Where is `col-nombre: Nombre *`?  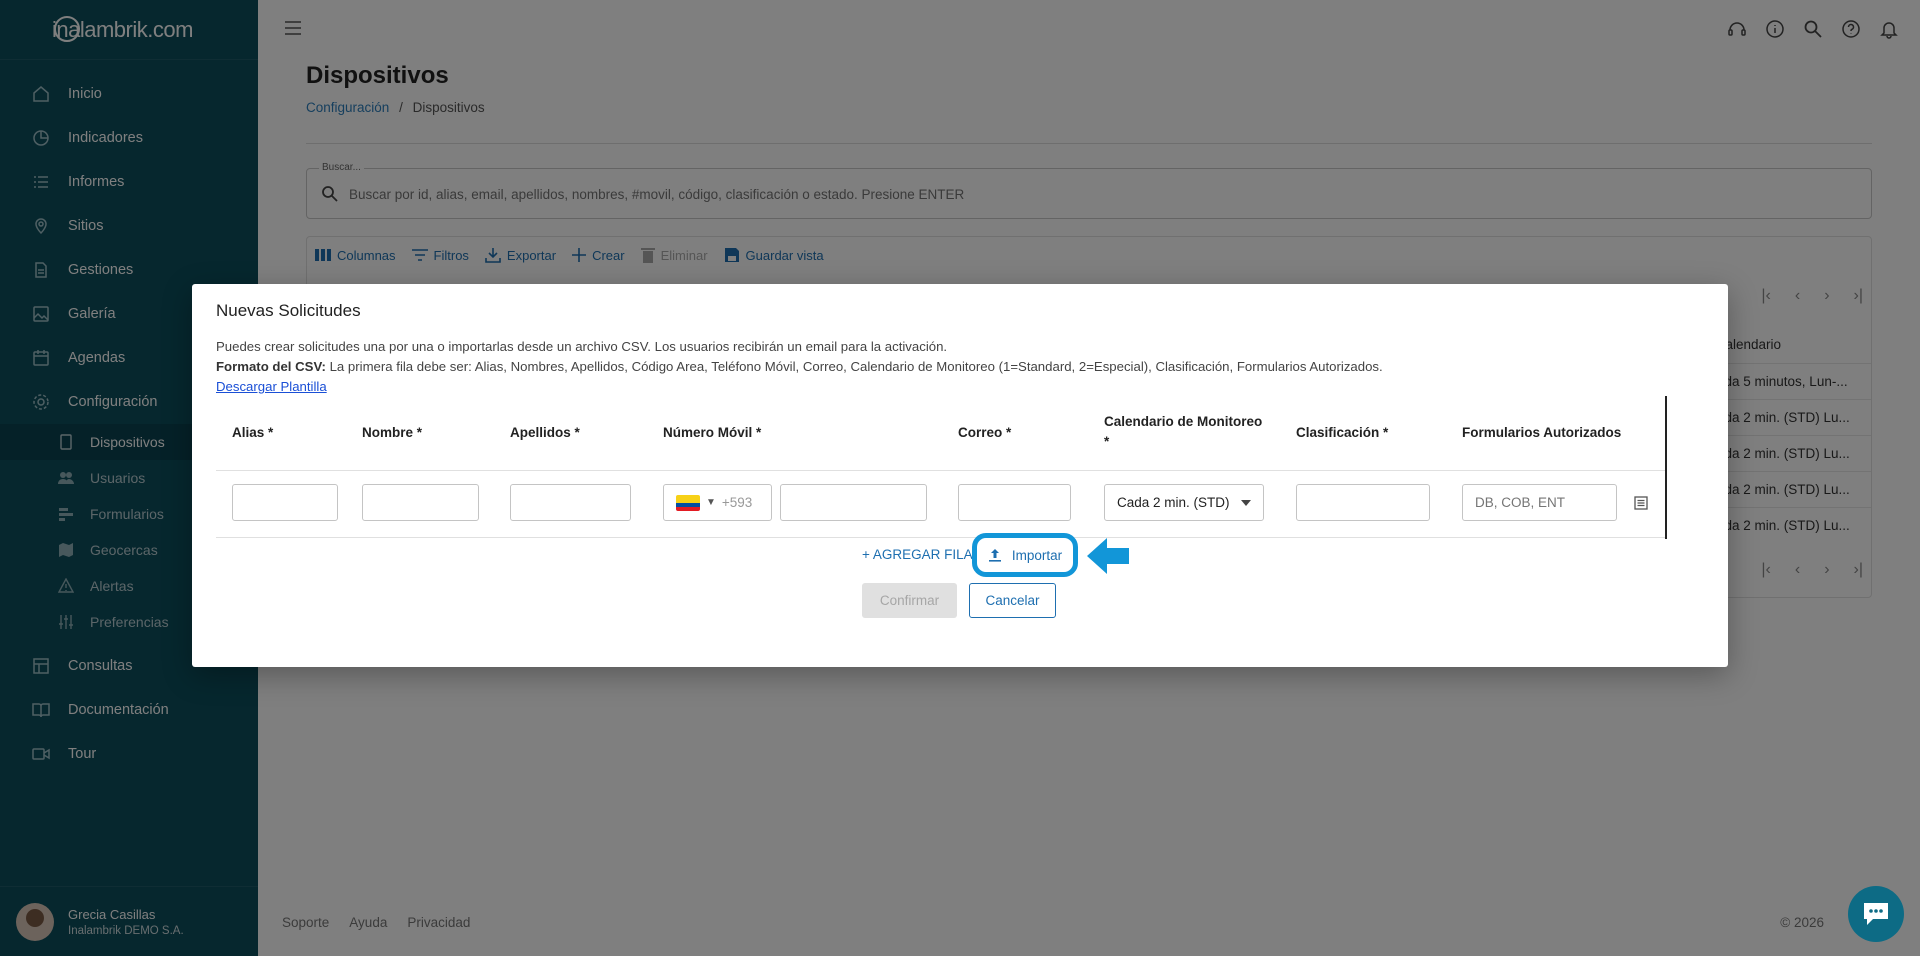
col-nombre: Nombre * is located at coordinates (392, 432).